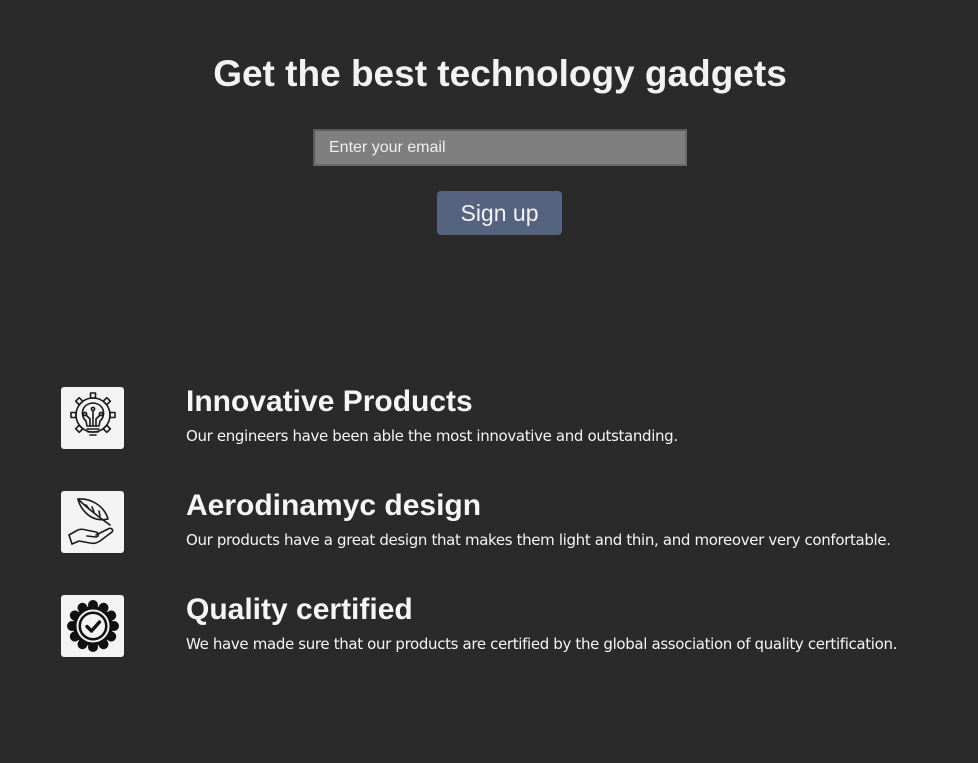 The image size is (978, 763). What do you see at coordinates (499, 213) in the screenshot?
I see `signup-button: Sign up` at bounding box center [499, 213].